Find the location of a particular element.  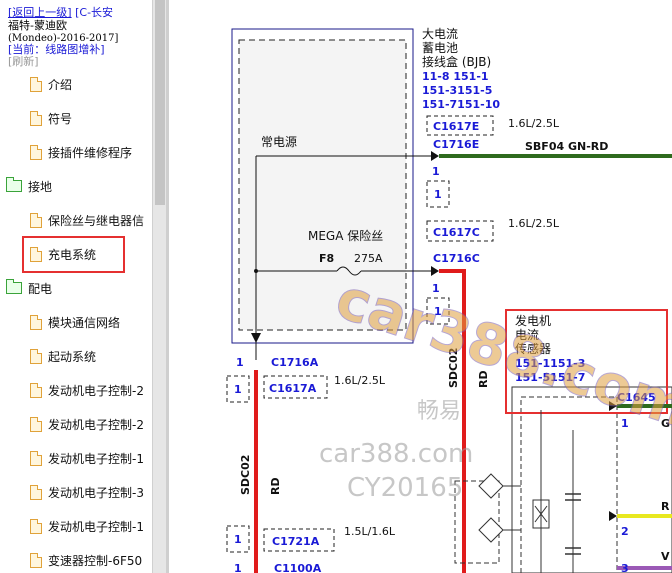

splice-dot is located at coordinates (256, 271).